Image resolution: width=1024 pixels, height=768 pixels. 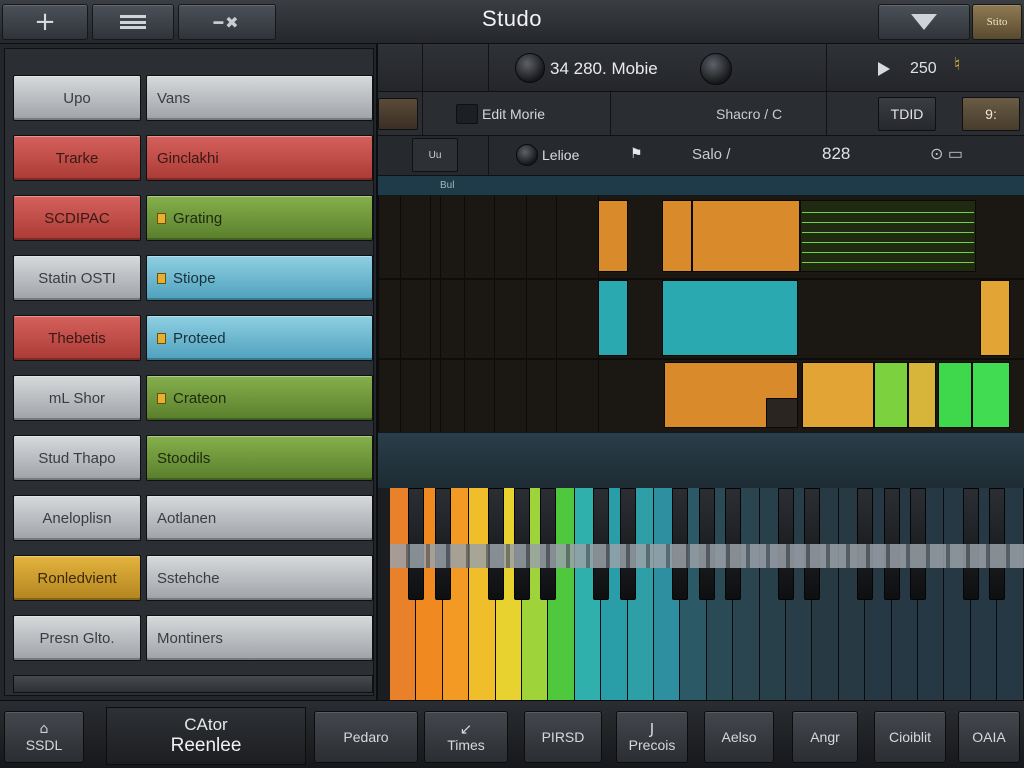 What do you see at coordinates (44, 737) in the screenshot?
I see `ssdl-button: ⌂ SSDL` at bounding box center [44, 737].